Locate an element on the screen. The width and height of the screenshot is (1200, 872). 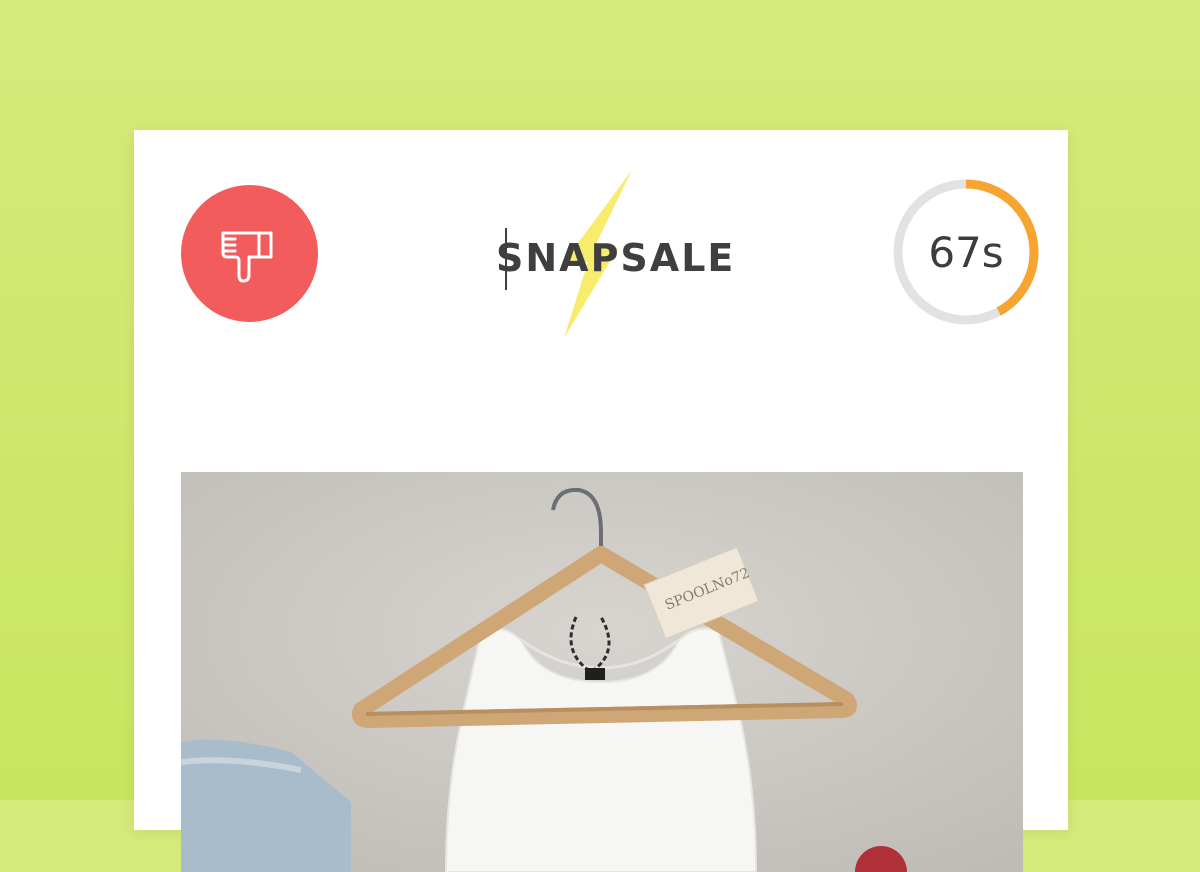
snapsale-logo: SNAPSALE is located at coordinates (604, 255).